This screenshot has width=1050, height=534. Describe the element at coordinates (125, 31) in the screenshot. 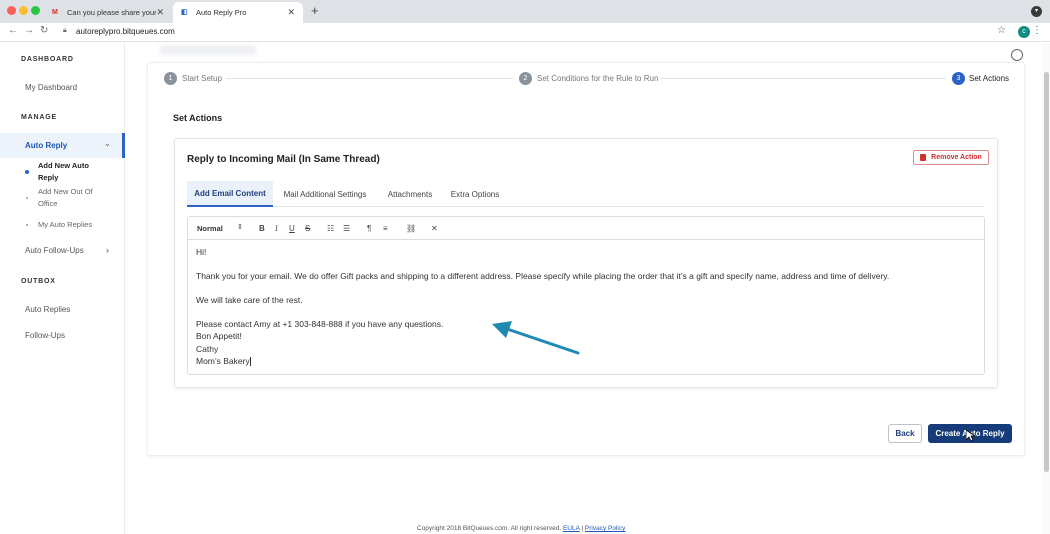

I see `url-field: autoreplypro.bitqueues.com` at that location.